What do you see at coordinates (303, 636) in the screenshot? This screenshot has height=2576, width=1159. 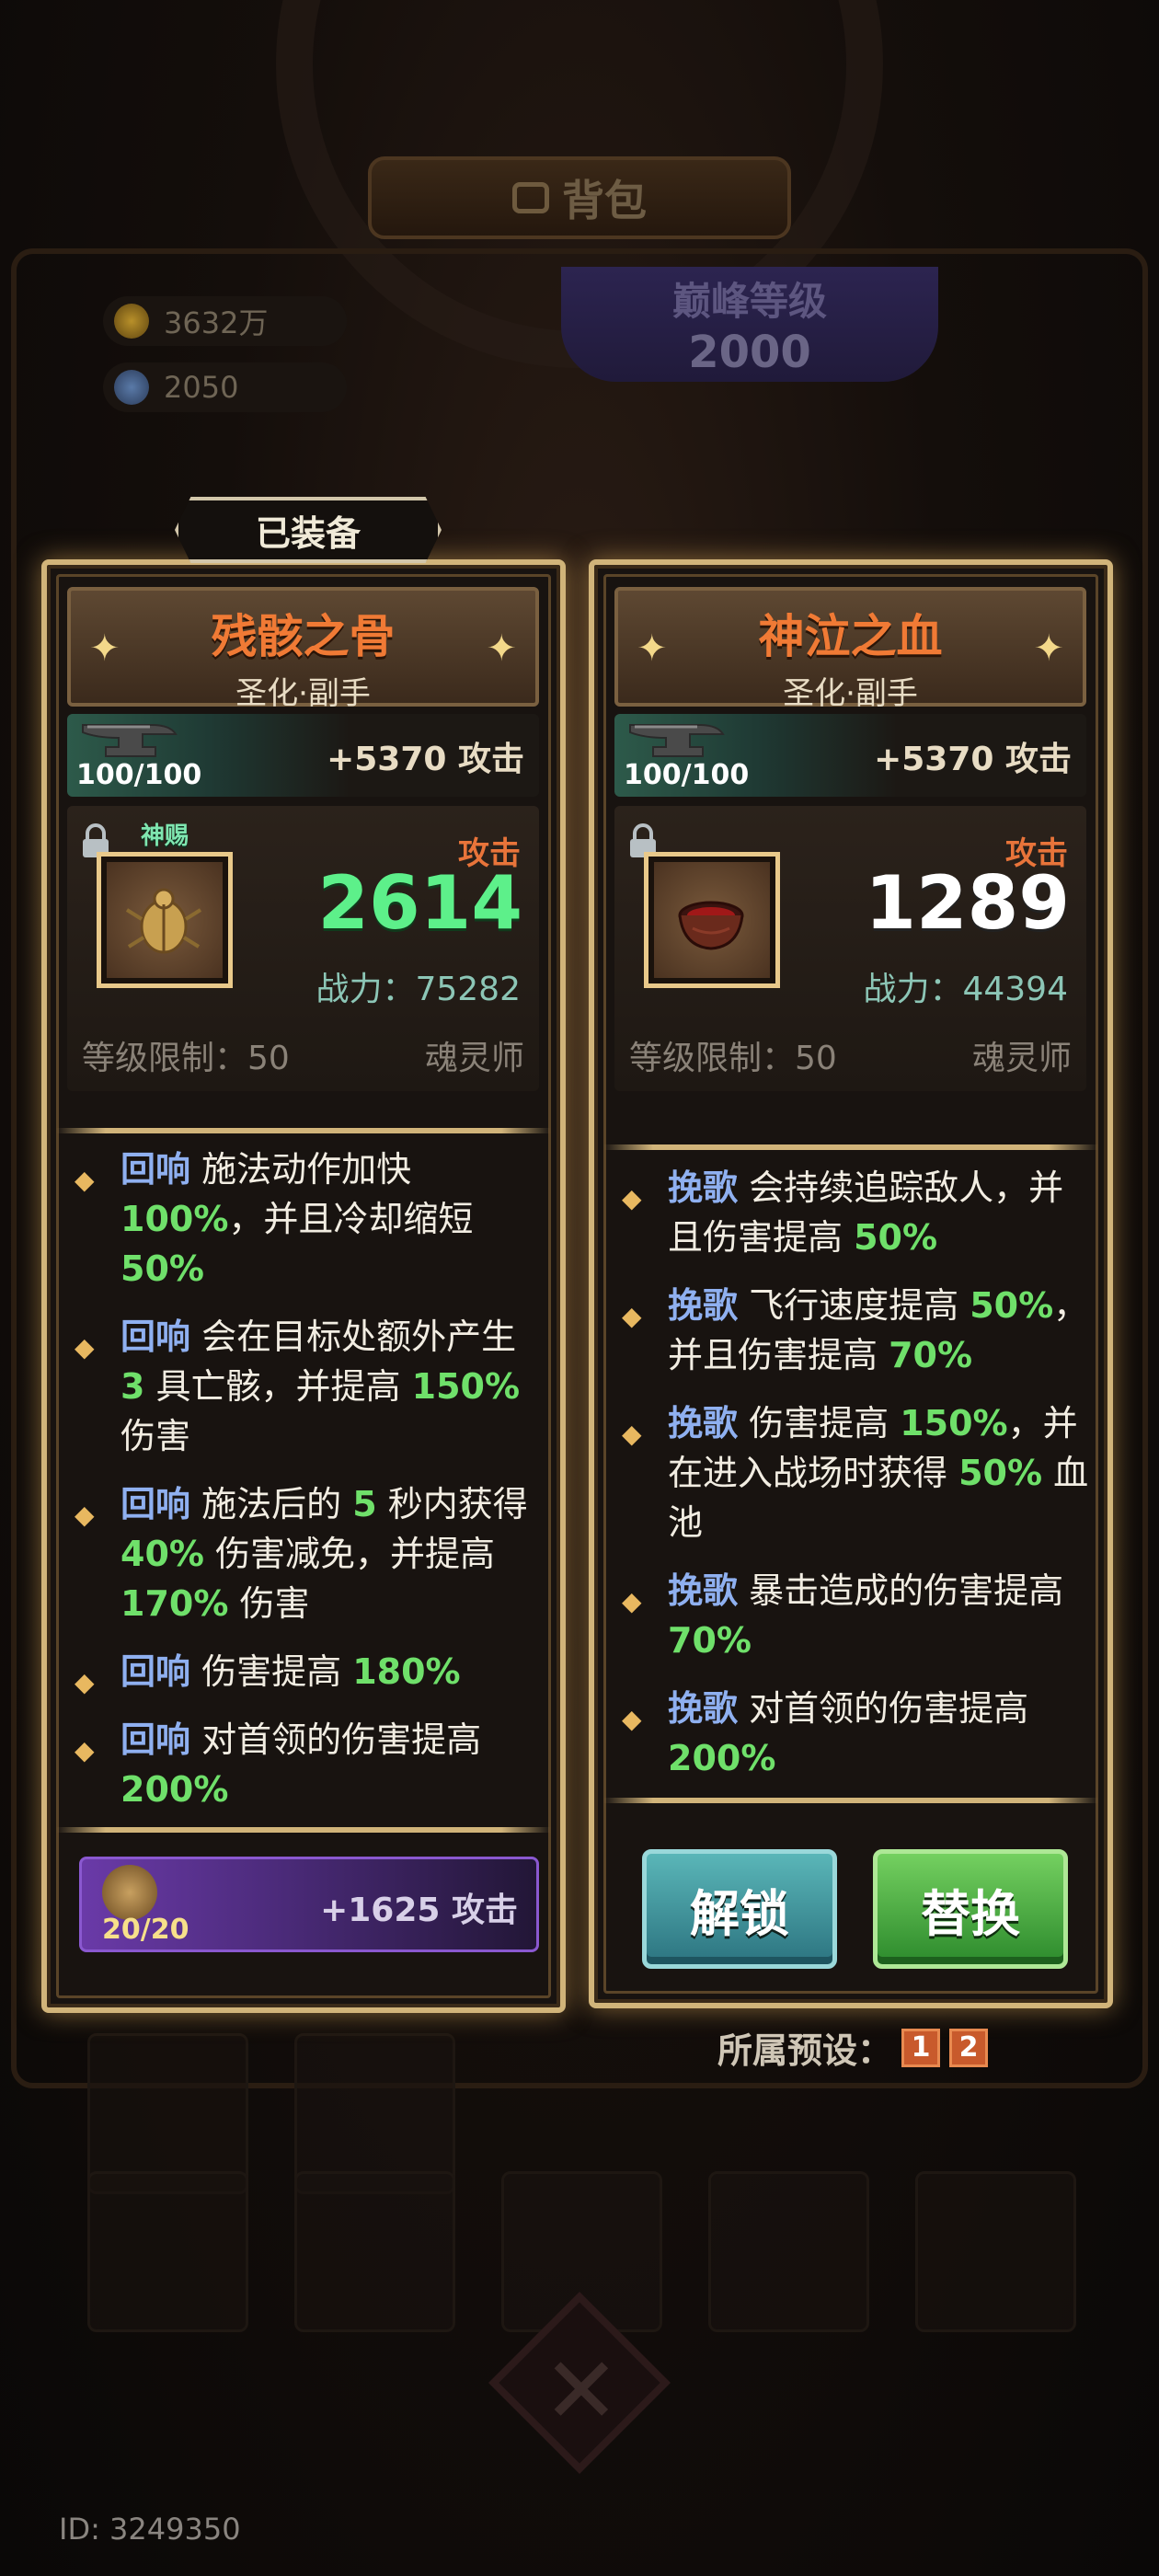 I see `item-name: 残骸之骨` at bounding box center [303, 636].